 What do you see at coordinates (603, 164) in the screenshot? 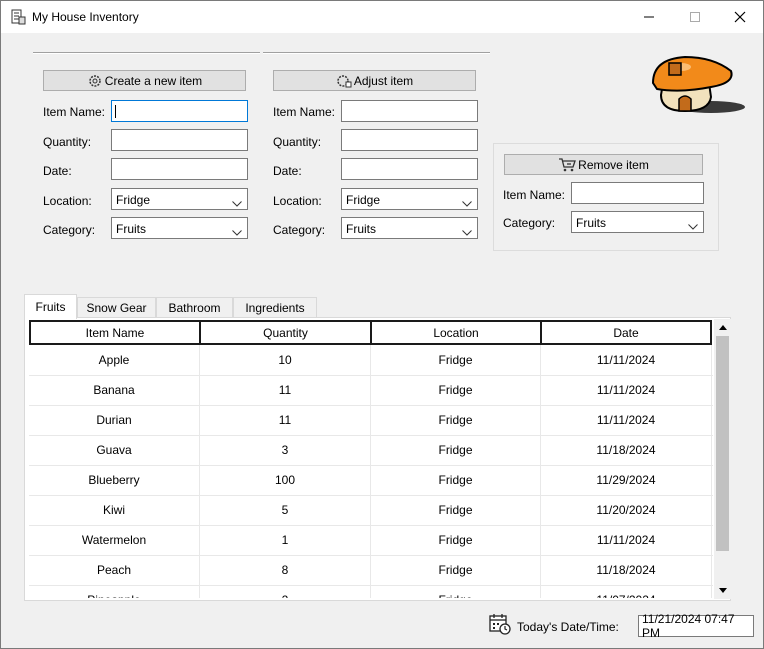
I see `remove-item-button: Remove item` at bounding box center [603, 164].